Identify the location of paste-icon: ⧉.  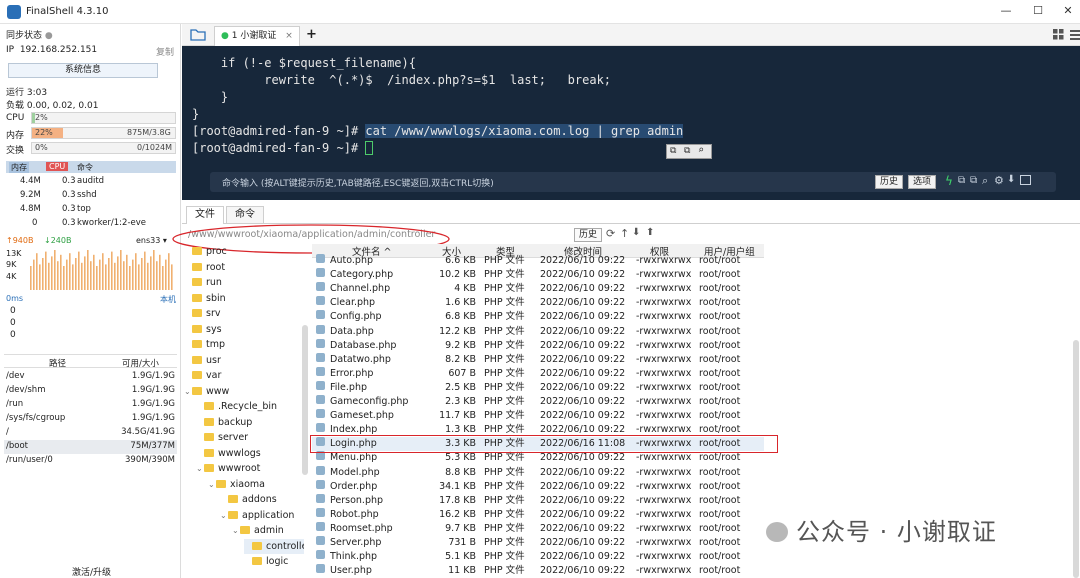
(687, 151).